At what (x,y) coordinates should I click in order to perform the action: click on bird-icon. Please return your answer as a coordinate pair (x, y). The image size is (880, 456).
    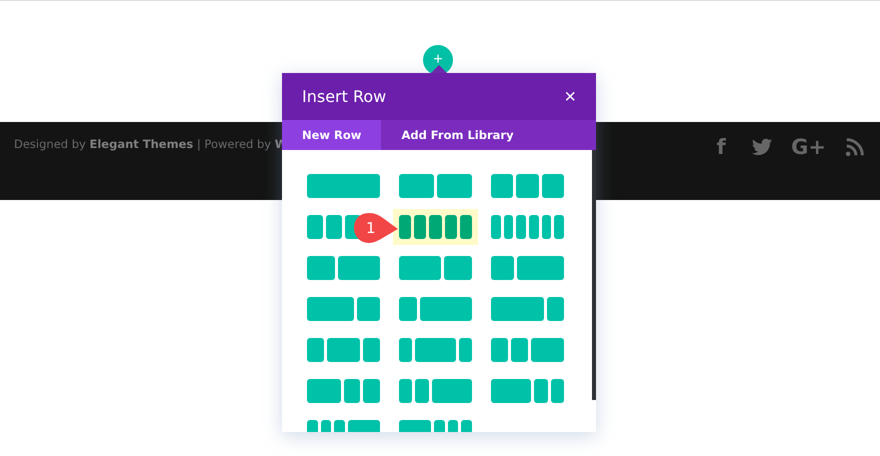
    Looking at the image, I should click on (762, 147).